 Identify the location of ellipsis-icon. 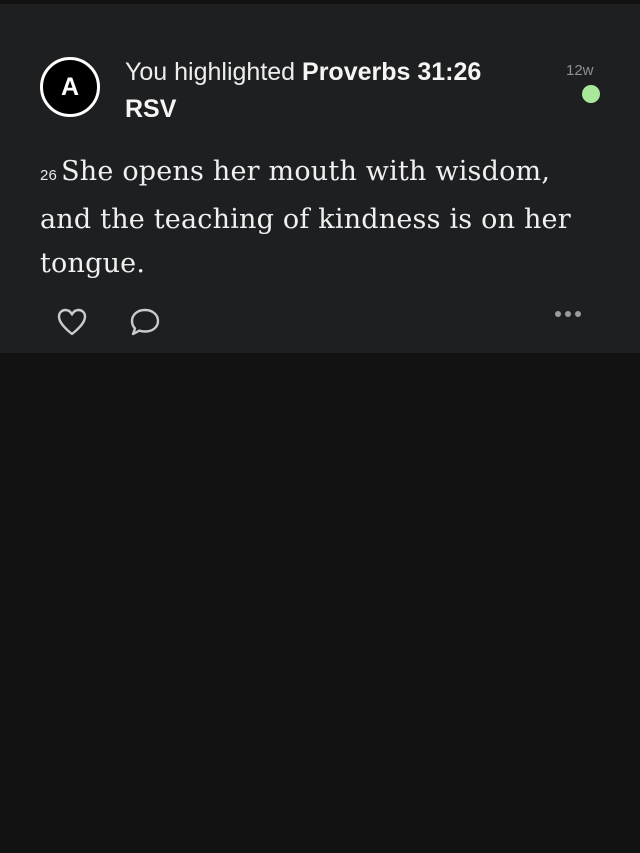
(568, 314).